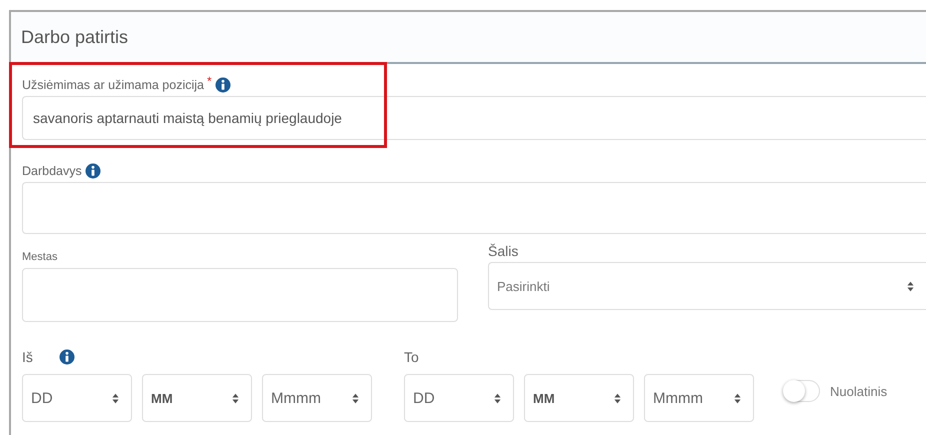  What do you see at coordinates (859, 391) in the screenshot?
I see `toggle-label: Nuolatinis` at bounding box center [859, 391].